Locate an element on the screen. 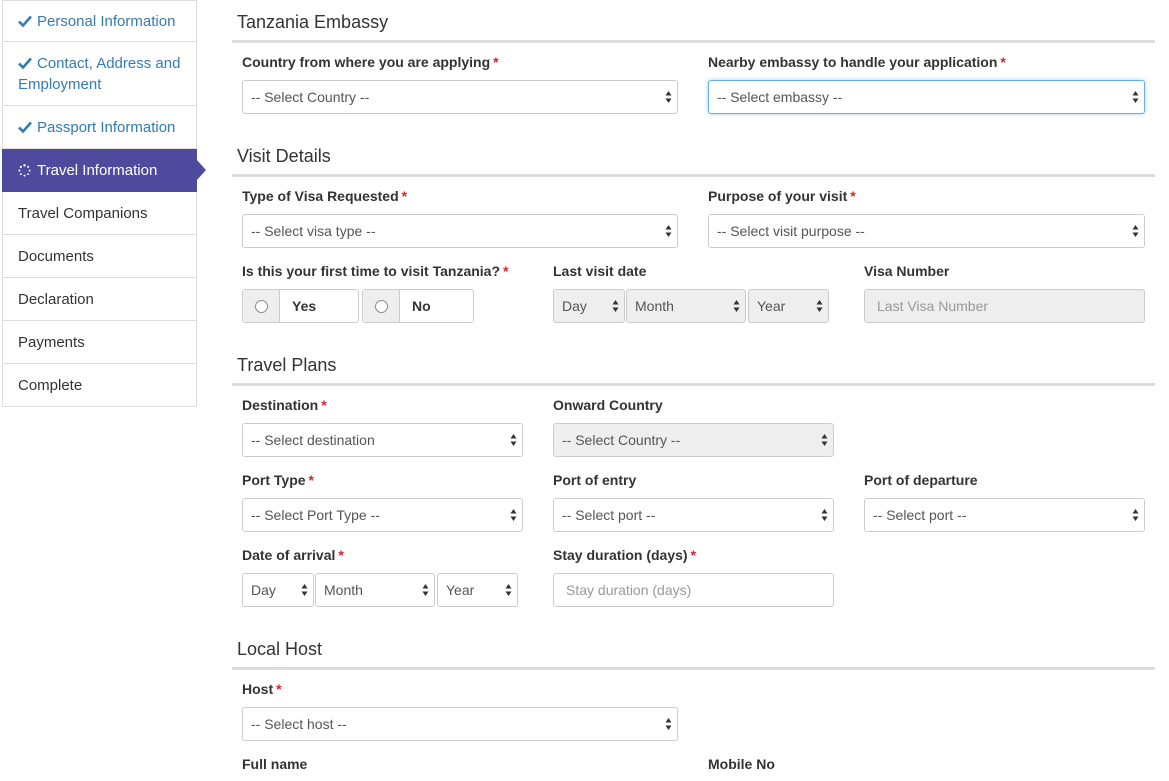 This screenshot has height=781, width=1169. arrival-month-select: Month is located at coordinates (375, 590).